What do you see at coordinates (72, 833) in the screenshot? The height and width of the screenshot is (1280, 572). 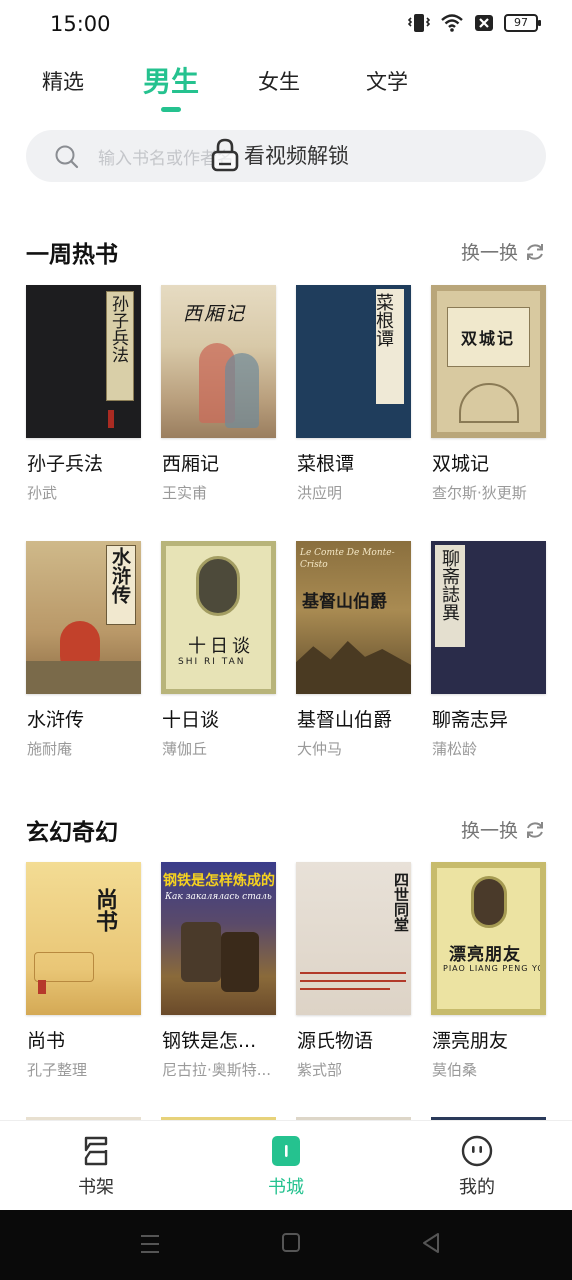 I see `section-title: 玄幻奇幻` at bounding box center [72, 833].